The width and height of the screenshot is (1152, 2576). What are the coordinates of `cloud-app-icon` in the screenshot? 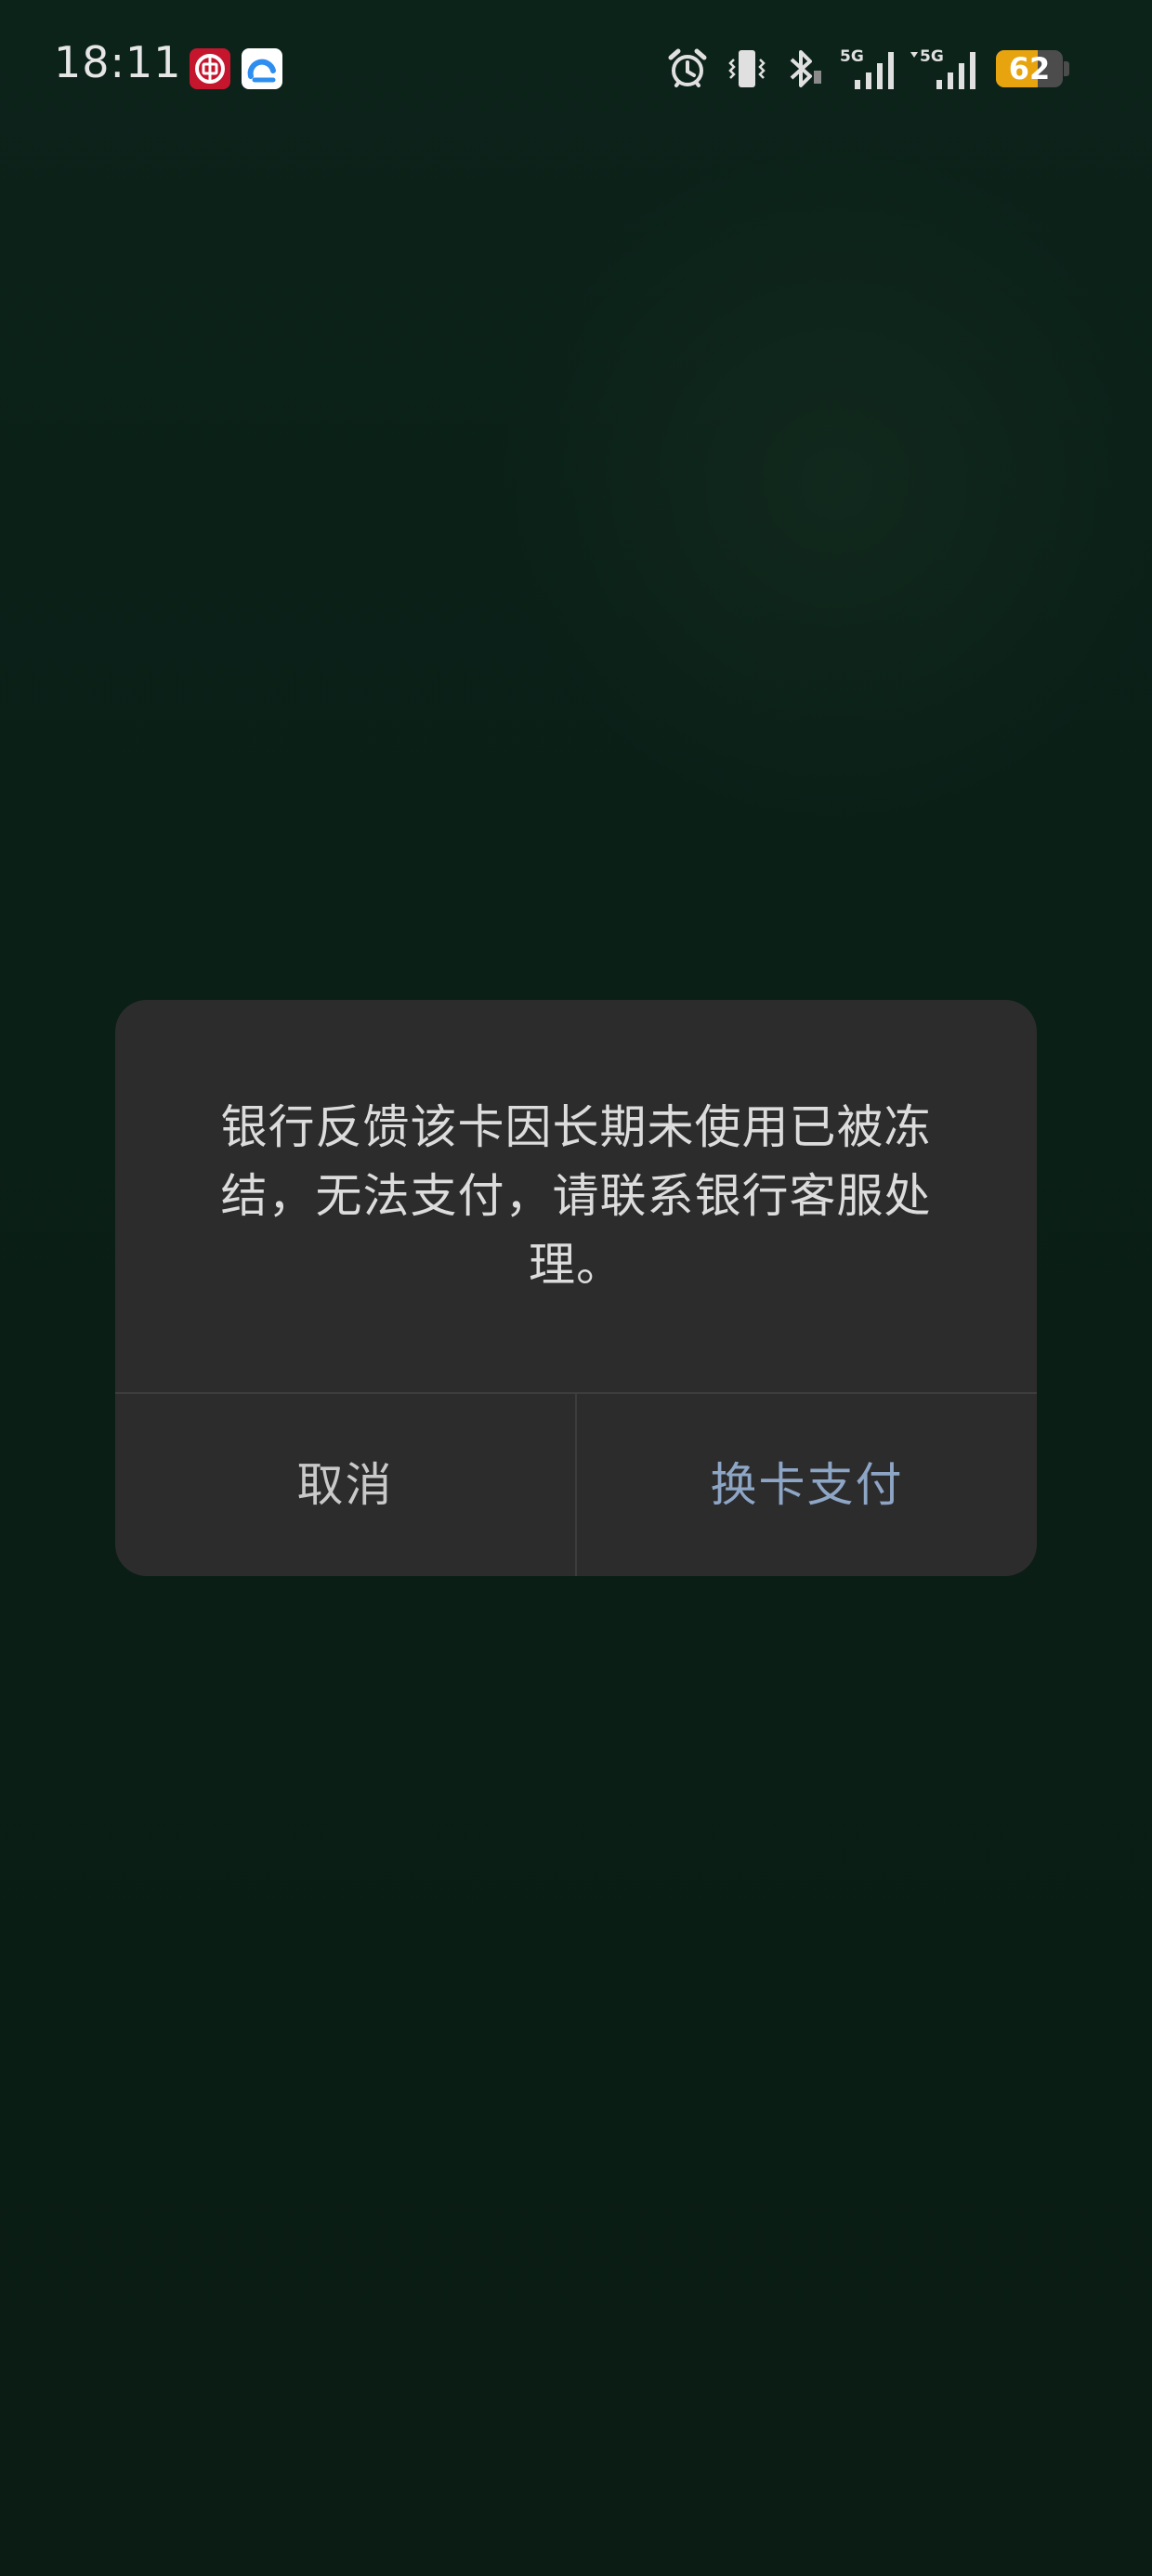 It's located at (262, 68).